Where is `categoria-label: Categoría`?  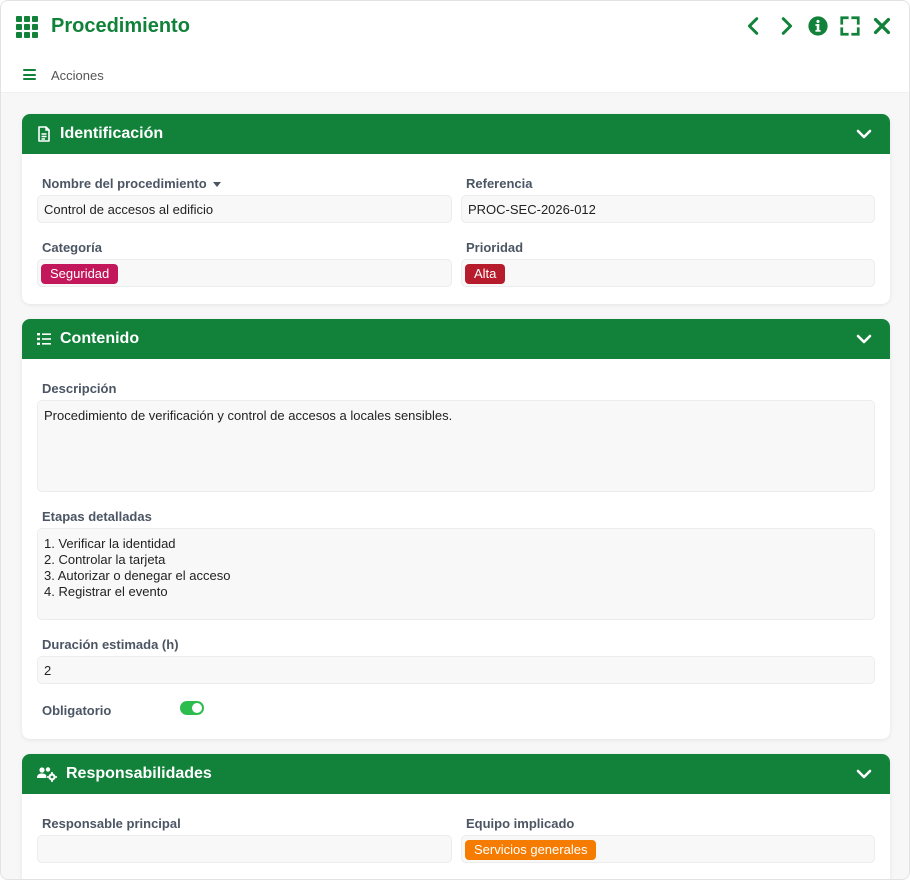
categoria-label: Categoría is located at coordinates (72, 247).